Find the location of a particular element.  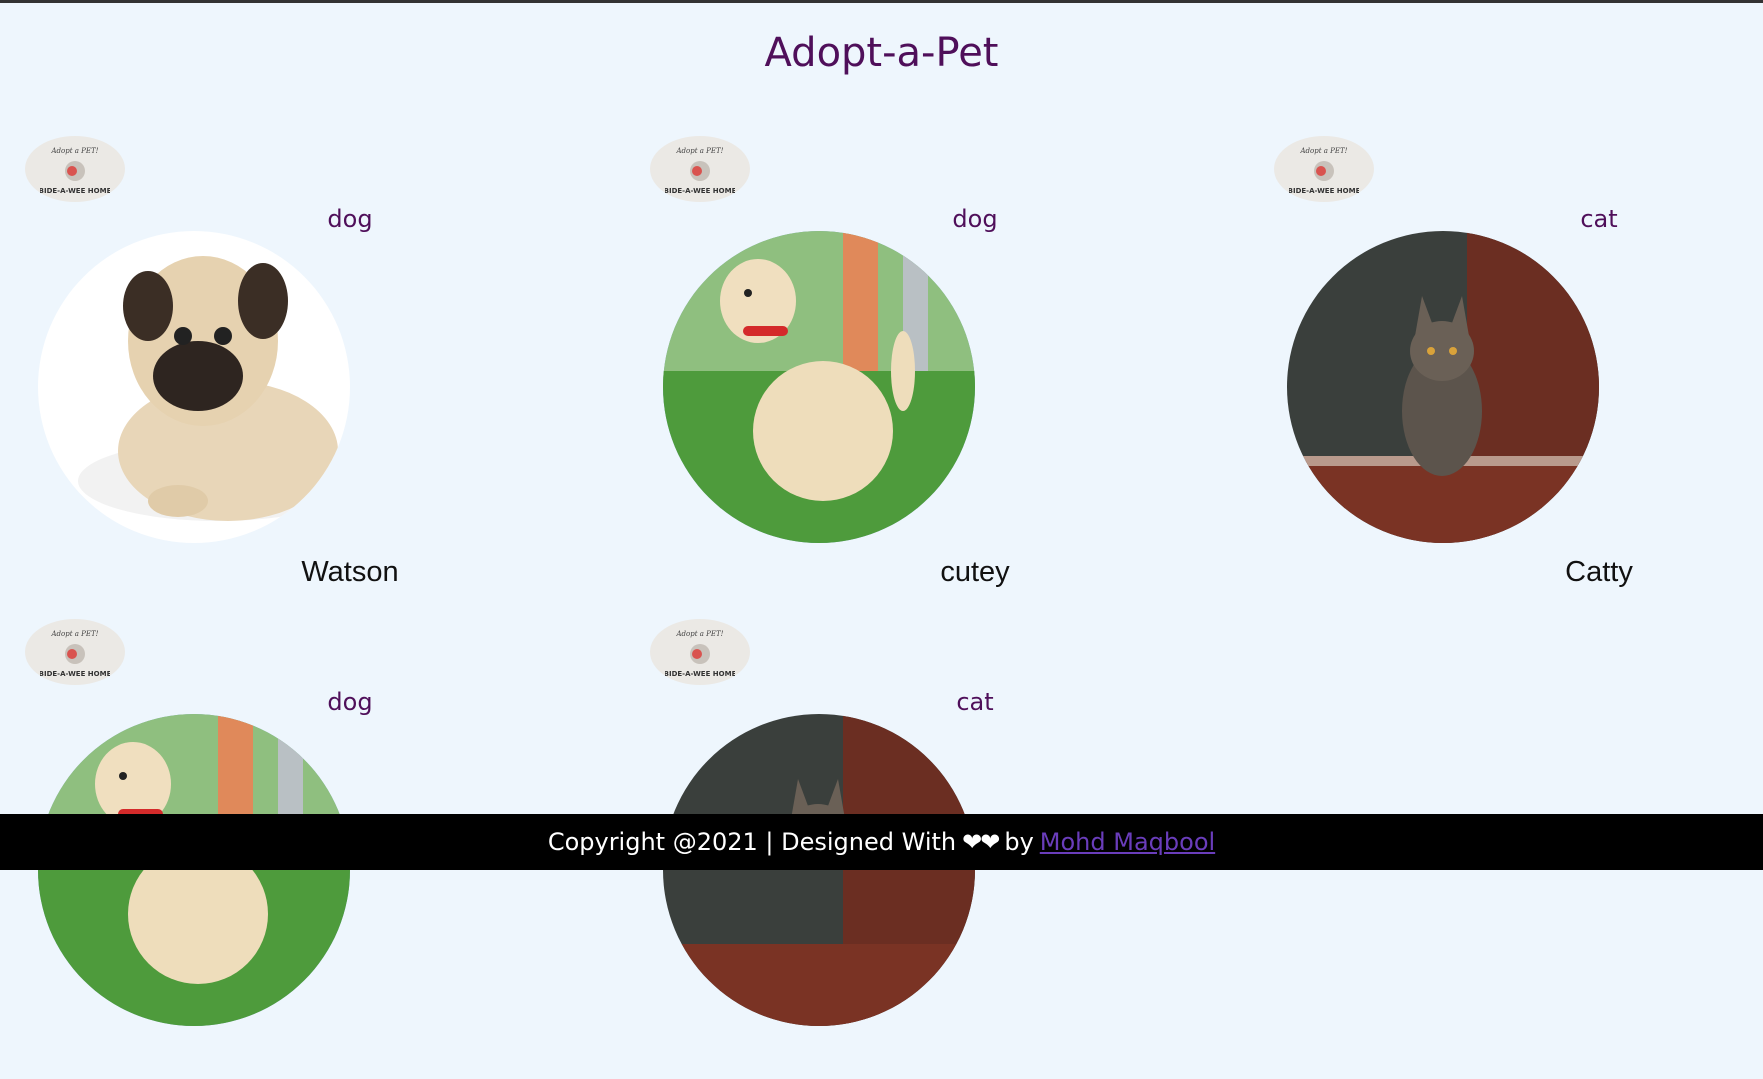

footer-copyright-text: Copyright @2021 | Designed With is located at coordinates (752, 842).